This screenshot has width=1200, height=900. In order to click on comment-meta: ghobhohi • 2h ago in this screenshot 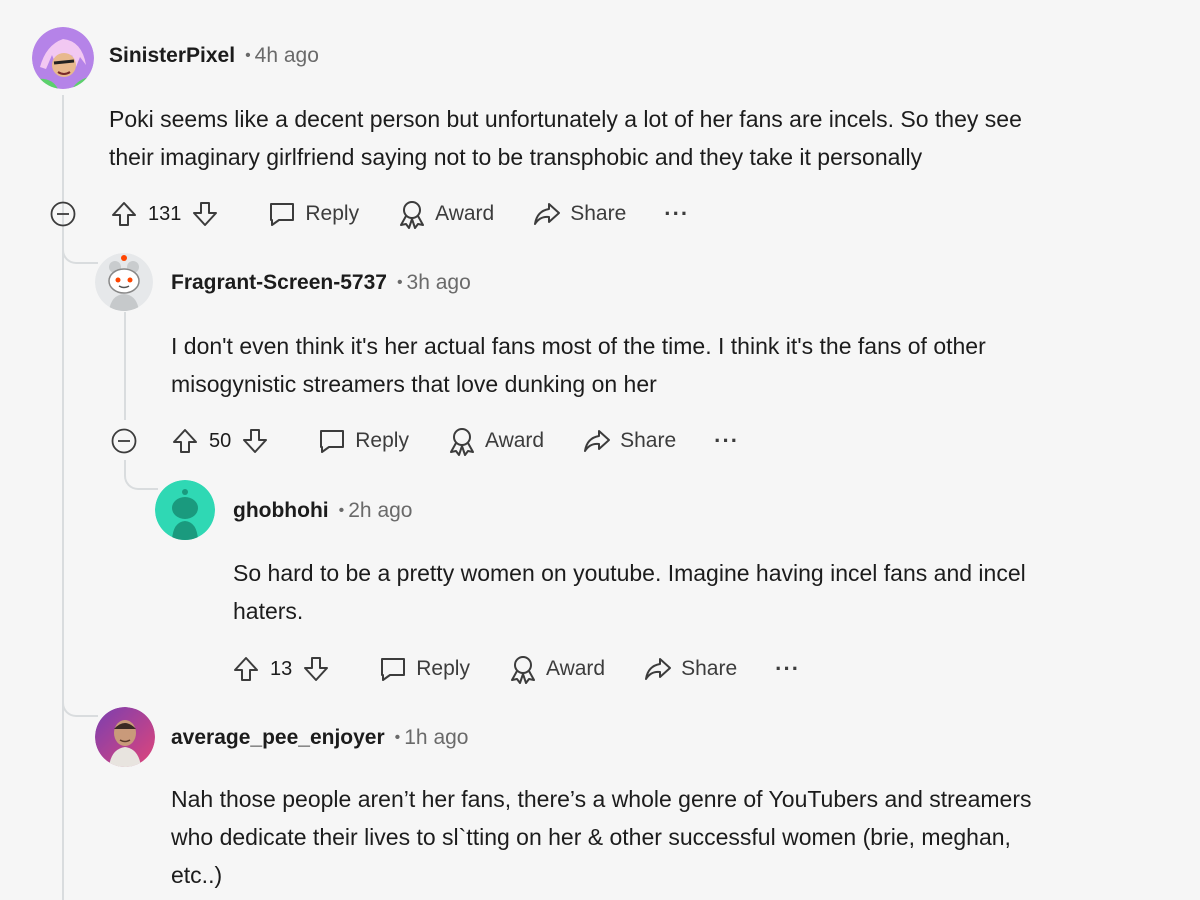, I will do `click(322, 511)`.